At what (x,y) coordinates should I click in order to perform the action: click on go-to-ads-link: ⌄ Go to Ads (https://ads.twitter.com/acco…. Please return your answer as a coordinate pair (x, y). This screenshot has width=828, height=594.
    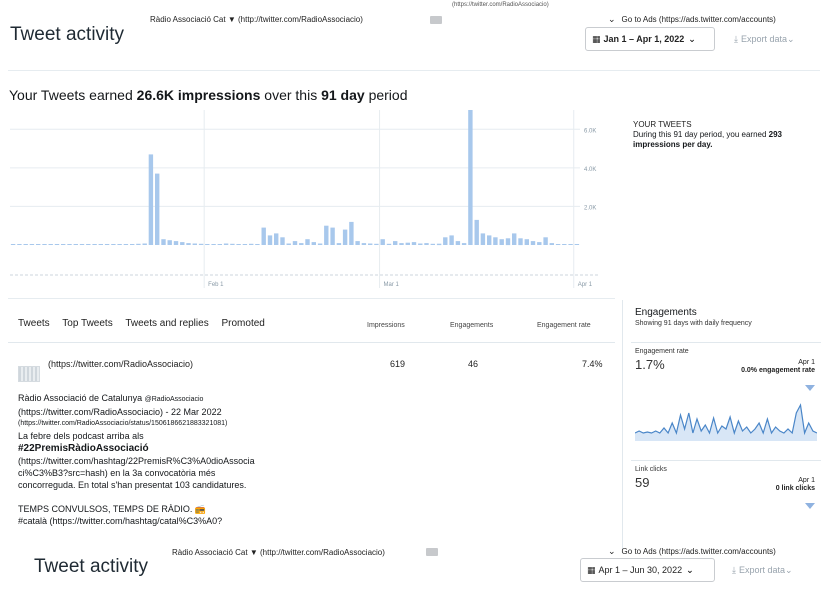
    Looking at the image, I should click on (692, 19).